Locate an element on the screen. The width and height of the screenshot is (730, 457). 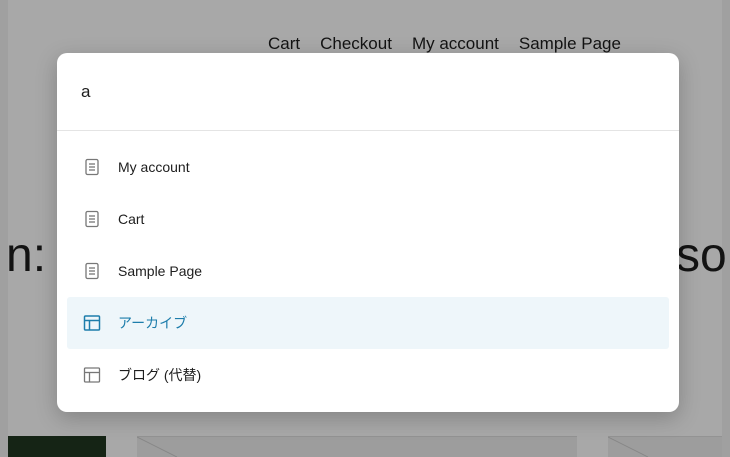
command-search-input is located at coordinates (361, 91).